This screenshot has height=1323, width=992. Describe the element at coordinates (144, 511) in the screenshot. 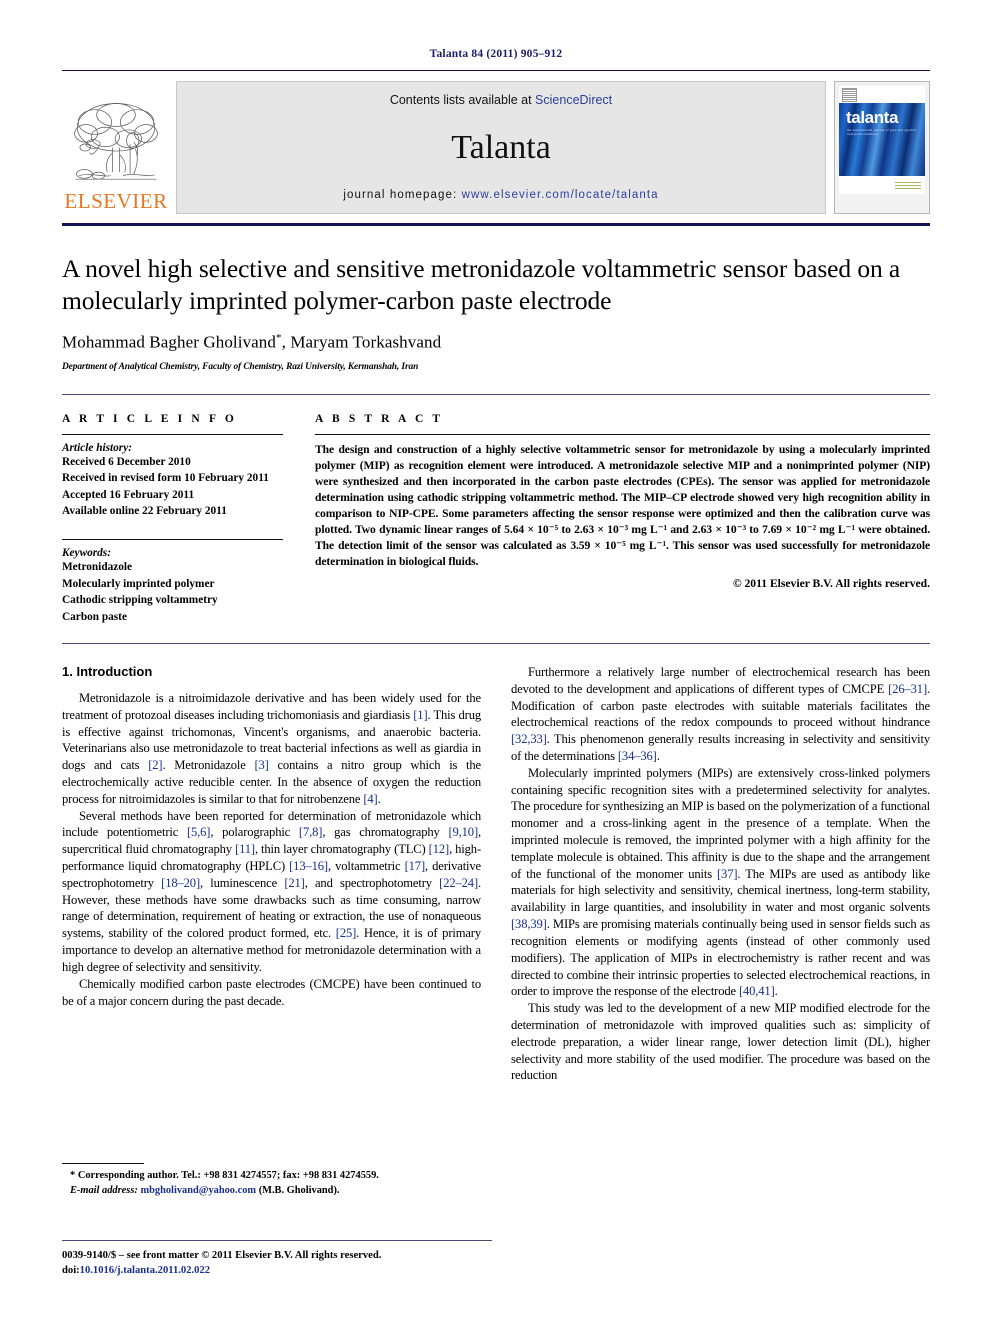

I see `history-online: Available online 22 February 2011` at that location.